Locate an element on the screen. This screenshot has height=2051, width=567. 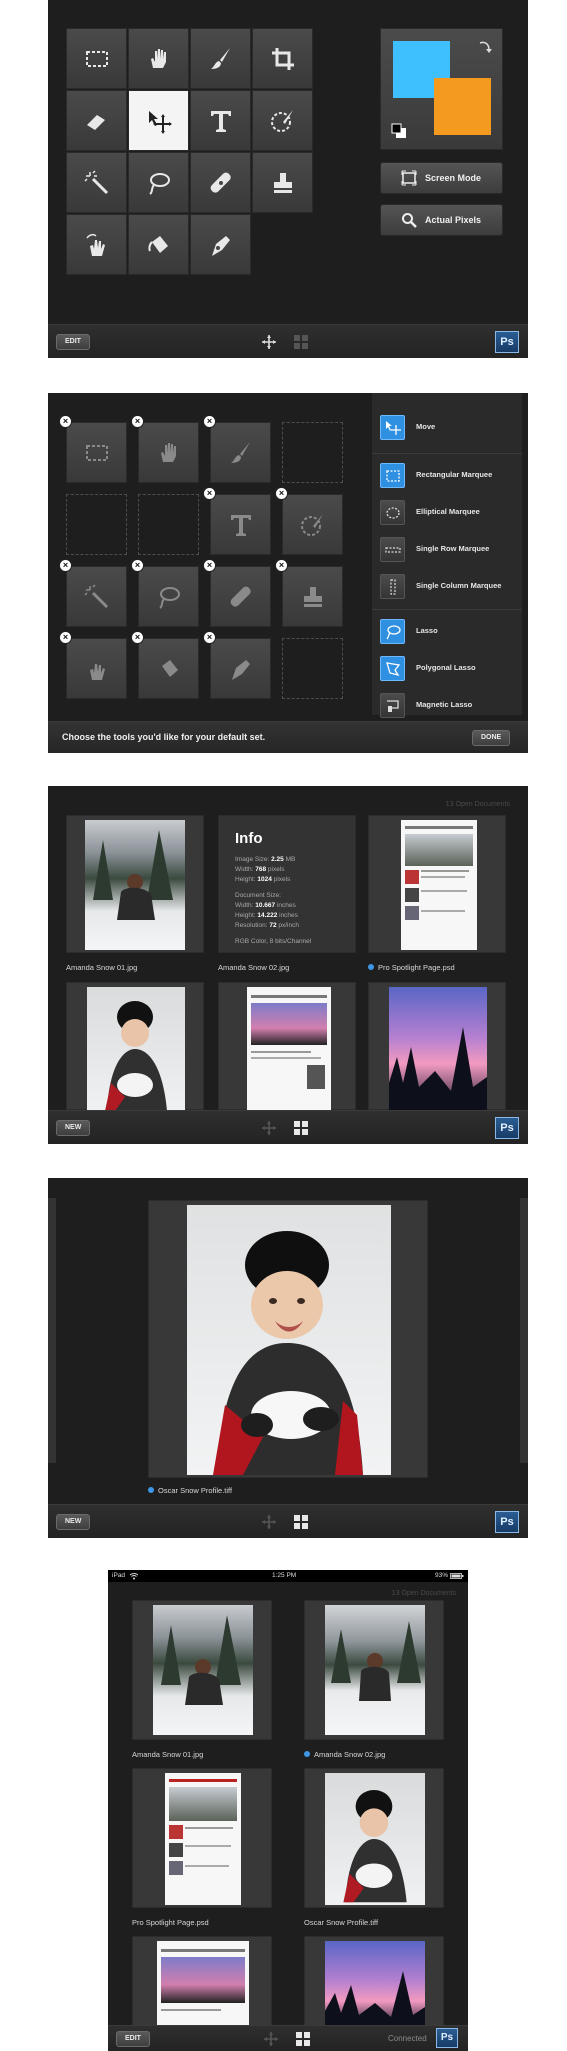
photo-pro-spotlight-page is located at coordinates (203, 1839).